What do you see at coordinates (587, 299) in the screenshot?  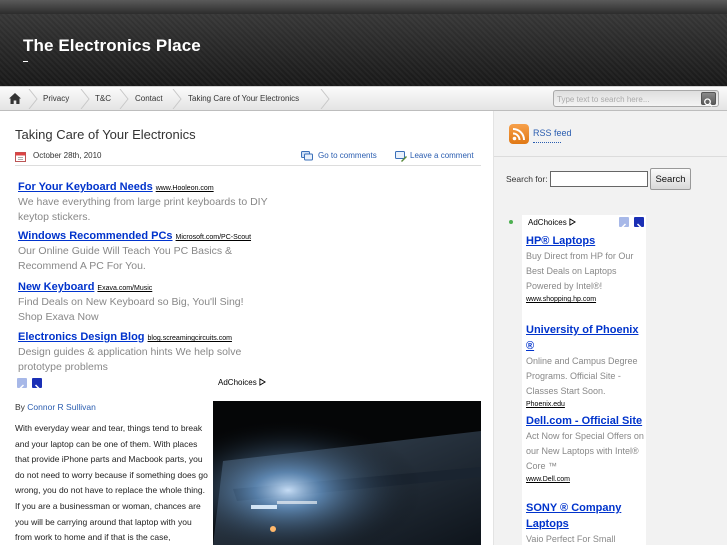 I see `sidebar-ad-url: www.shopping.hp.com` at bounding box center [587, 299].